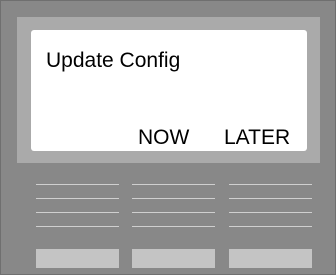 The width and height of the screenshot is (336, 275). What do you see at coordinates (270, 258) in the screenshot?
I see `hardware-button-right` at bounding box center [270, 258].